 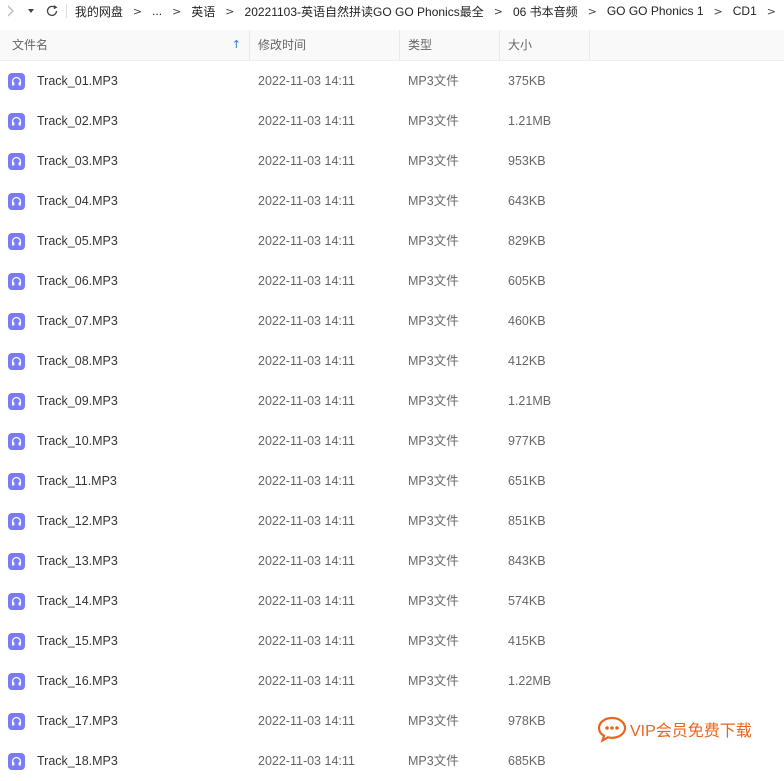 I want to click on file-row: Track_12.MP3 2022-11-03 14:11 MP3文件 851KB, so click(x=392, y=521).